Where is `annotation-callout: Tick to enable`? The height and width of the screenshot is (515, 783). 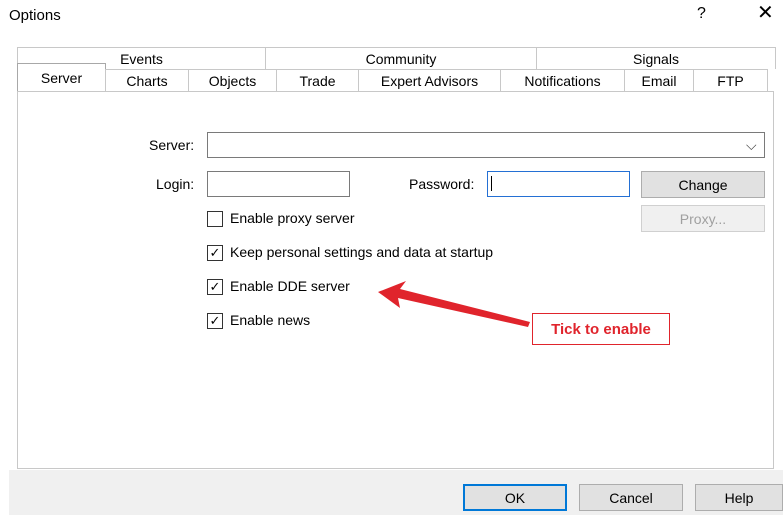 annotation-callout: Tick to enable is located at coordinates (601, 329).